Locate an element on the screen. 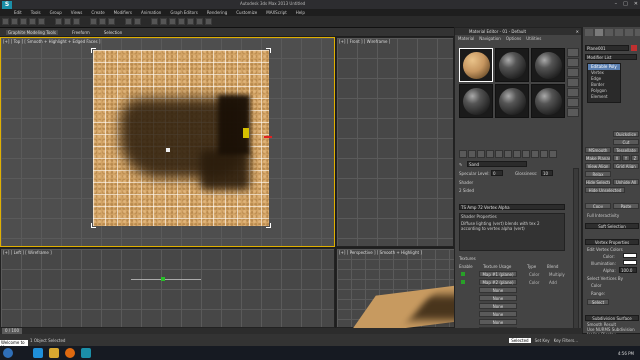 This screenshot has width=640, height=360. select-button: Select is located at coordinates (598, 302).